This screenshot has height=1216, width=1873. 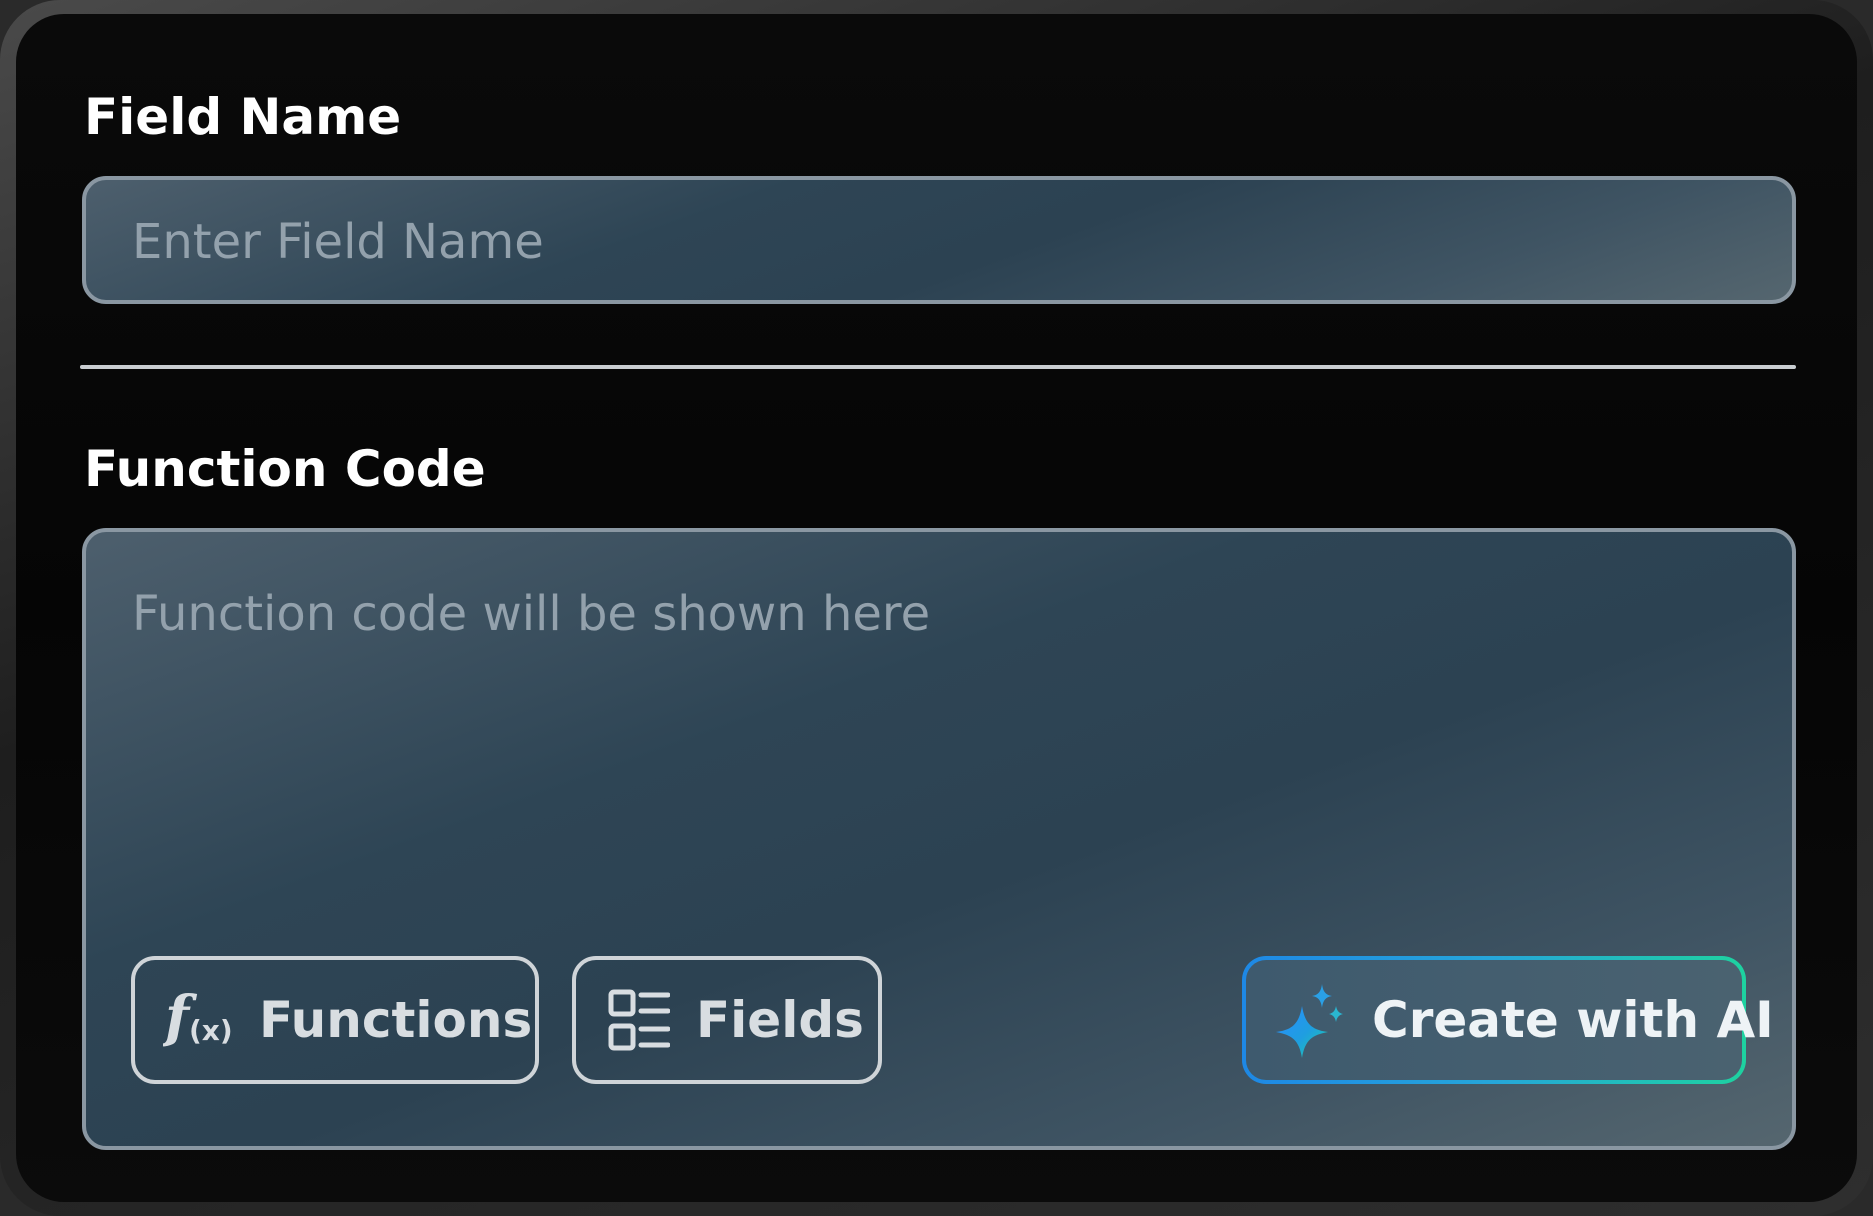 I want to click on section-divider, so click(x=938, y=367).